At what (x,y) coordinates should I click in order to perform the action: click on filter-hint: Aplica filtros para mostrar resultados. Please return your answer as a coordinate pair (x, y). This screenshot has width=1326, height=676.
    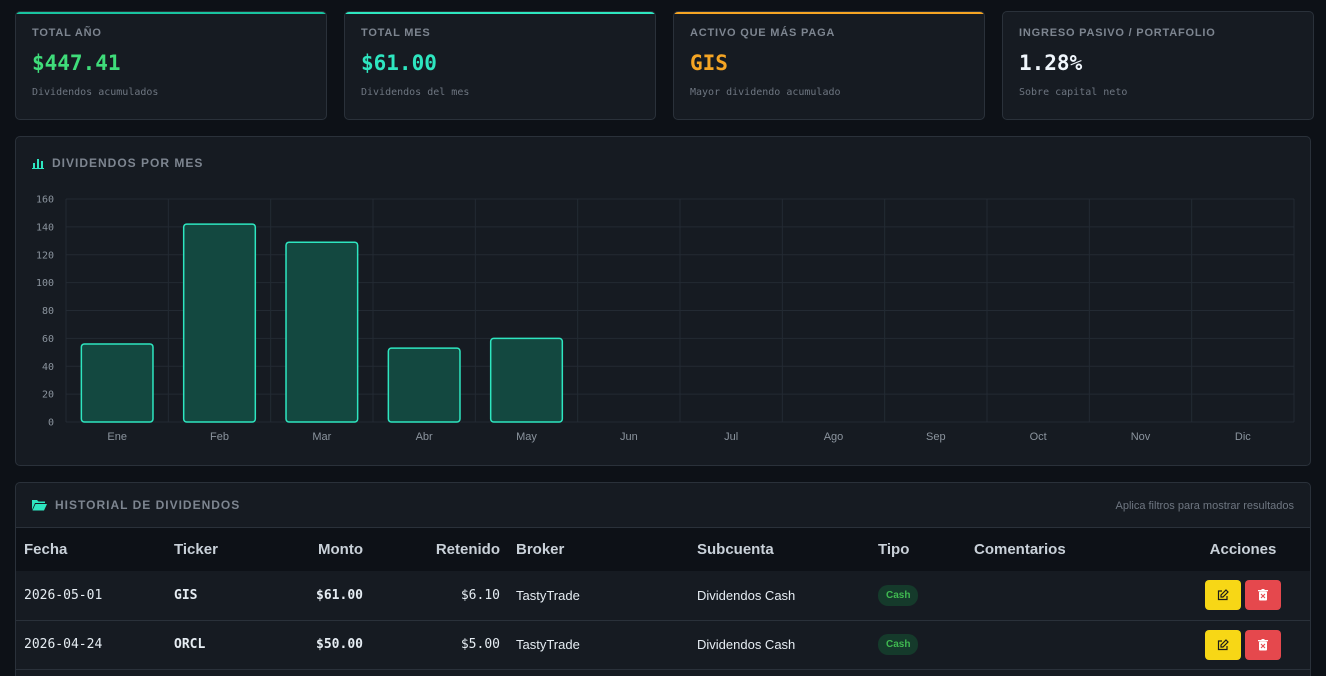
    Looking at the image, I should click on (1204, 506).